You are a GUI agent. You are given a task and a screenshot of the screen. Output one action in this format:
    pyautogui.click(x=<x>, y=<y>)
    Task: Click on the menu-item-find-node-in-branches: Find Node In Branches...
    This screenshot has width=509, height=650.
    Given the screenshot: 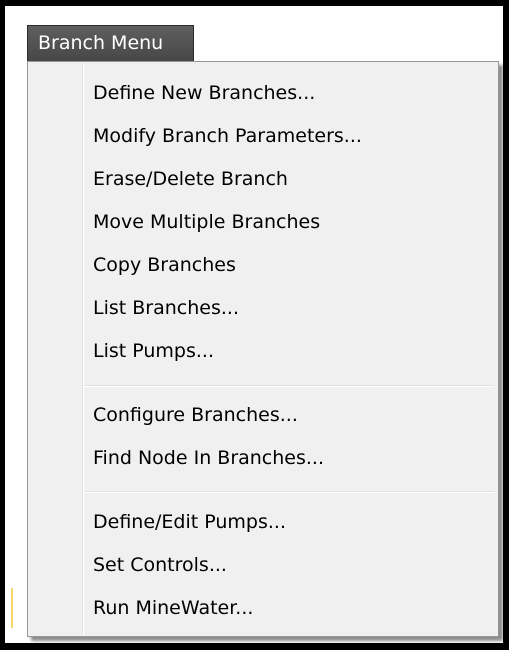 What is the action you would take?
    pyautogui.click(x=208, y=458)
    